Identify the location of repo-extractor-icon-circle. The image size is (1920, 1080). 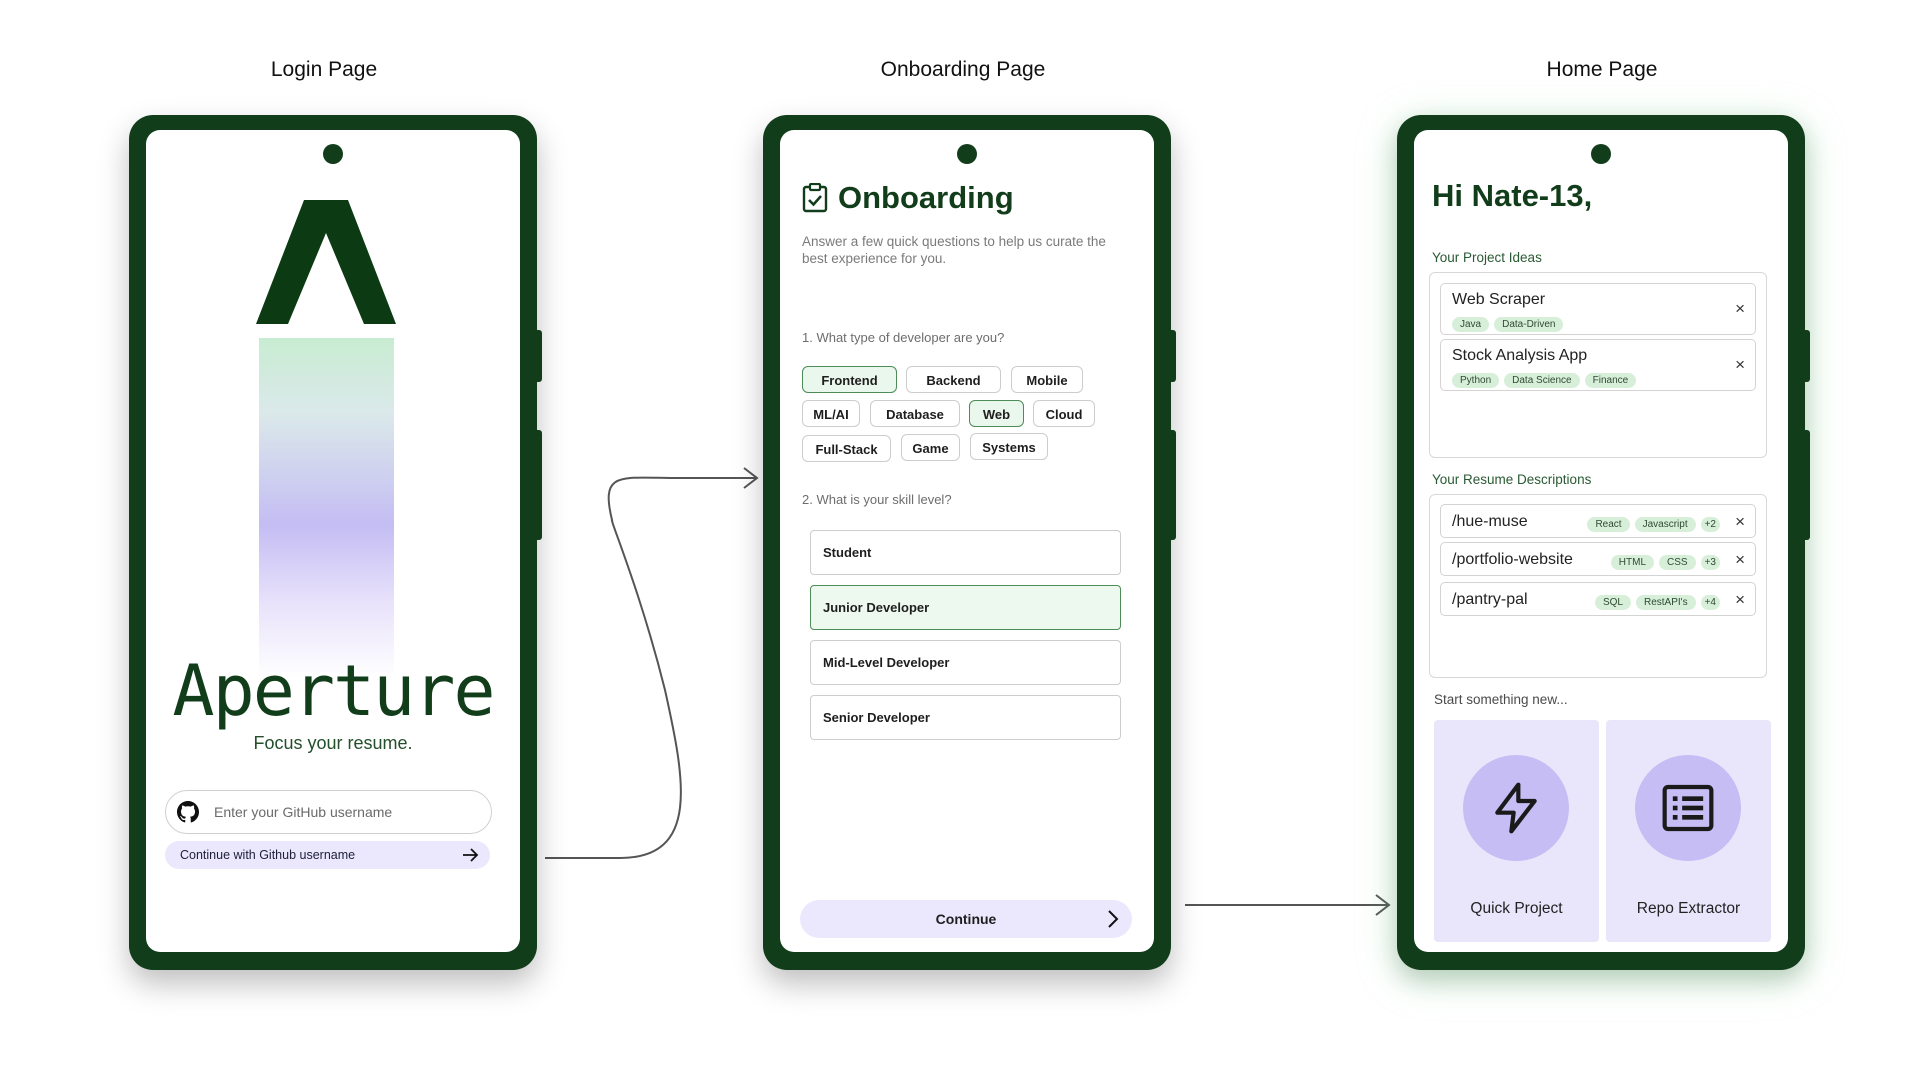
(1688, 808).